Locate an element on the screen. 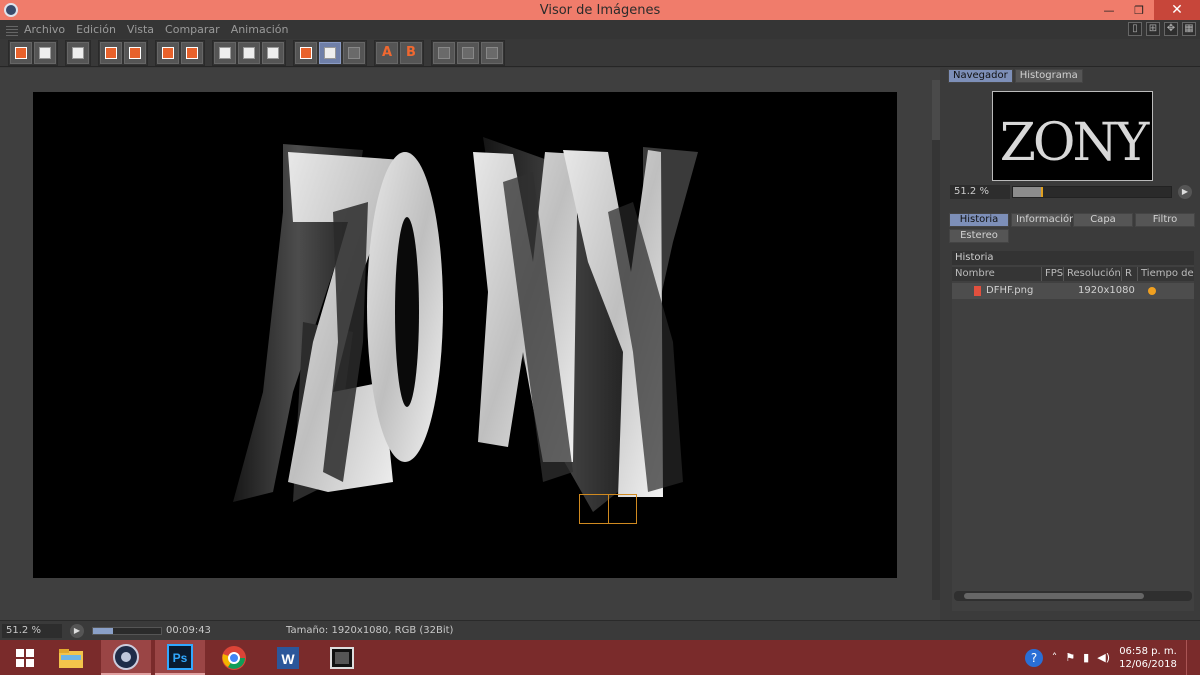 This screenshot has height=675, width=1200. view-b-icon is located at coordinates (249, 52).